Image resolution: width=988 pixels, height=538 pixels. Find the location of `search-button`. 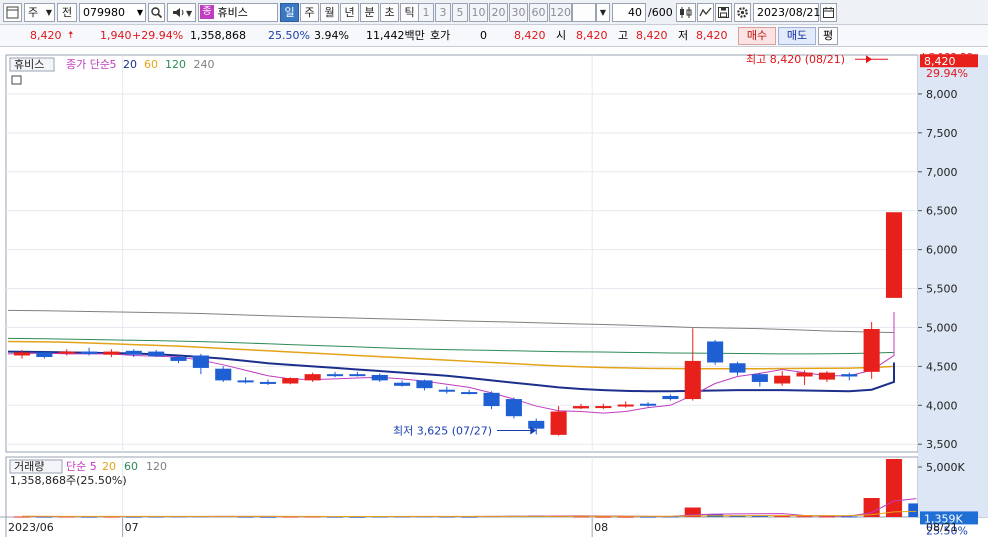

search-button is located at coordinates (156, 12).